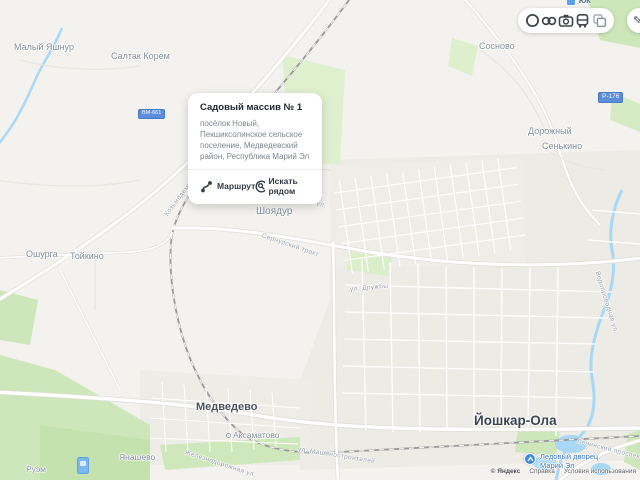  What do you see at coordinates (260, 186) in the screenshot?
I see `search-nearby-icon` at bounding box center [260, 186].